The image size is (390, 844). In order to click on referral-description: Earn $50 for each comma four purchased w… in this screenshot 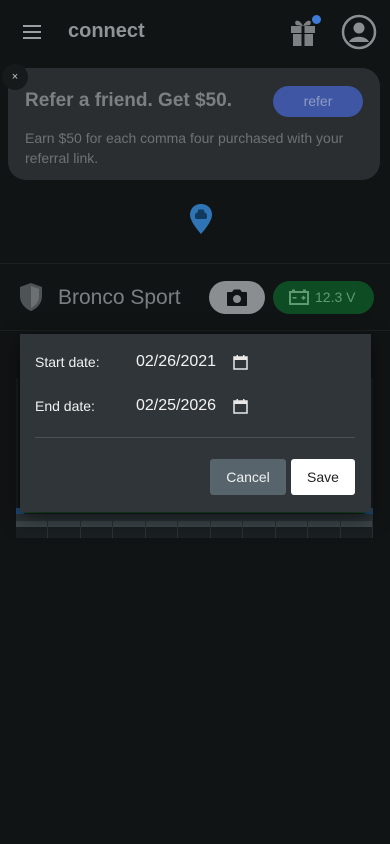, I will do `click(184, 148)`.